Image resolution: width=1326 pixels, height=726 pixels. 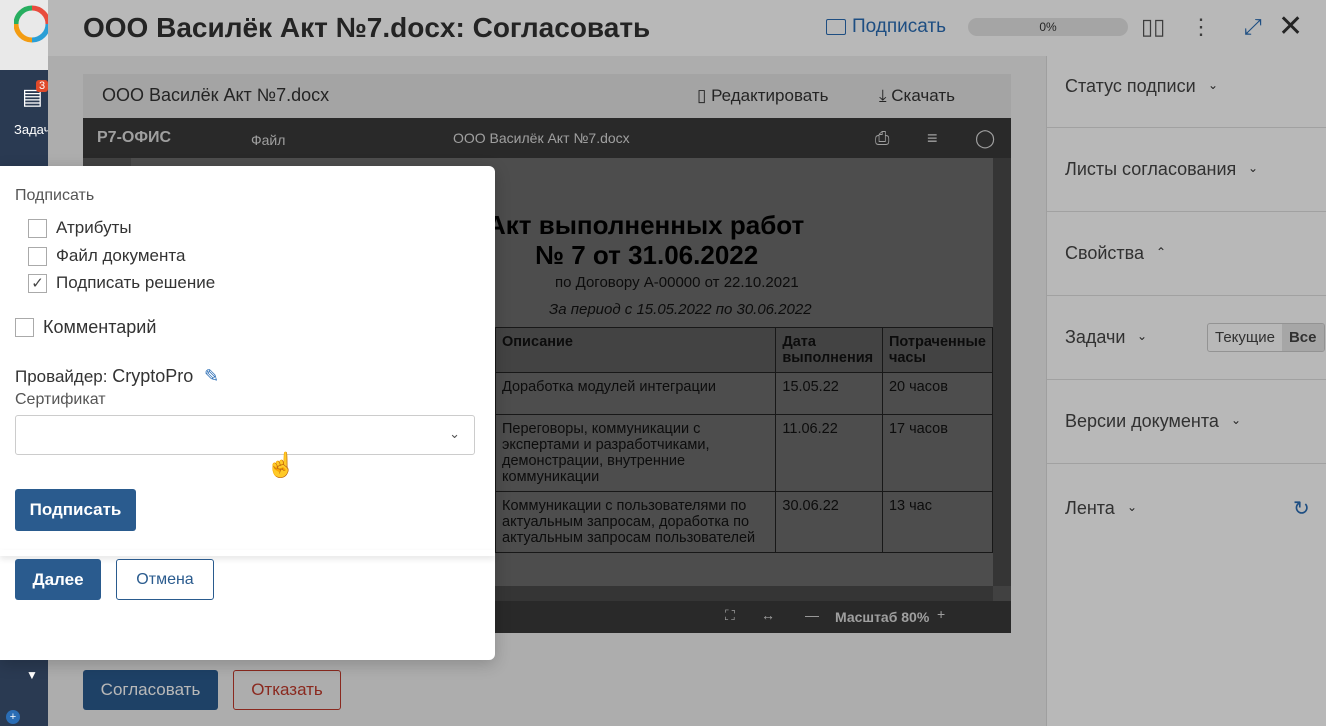 I want to click on sign-decision-checkbox: ✓, so click(x=37, y=283).